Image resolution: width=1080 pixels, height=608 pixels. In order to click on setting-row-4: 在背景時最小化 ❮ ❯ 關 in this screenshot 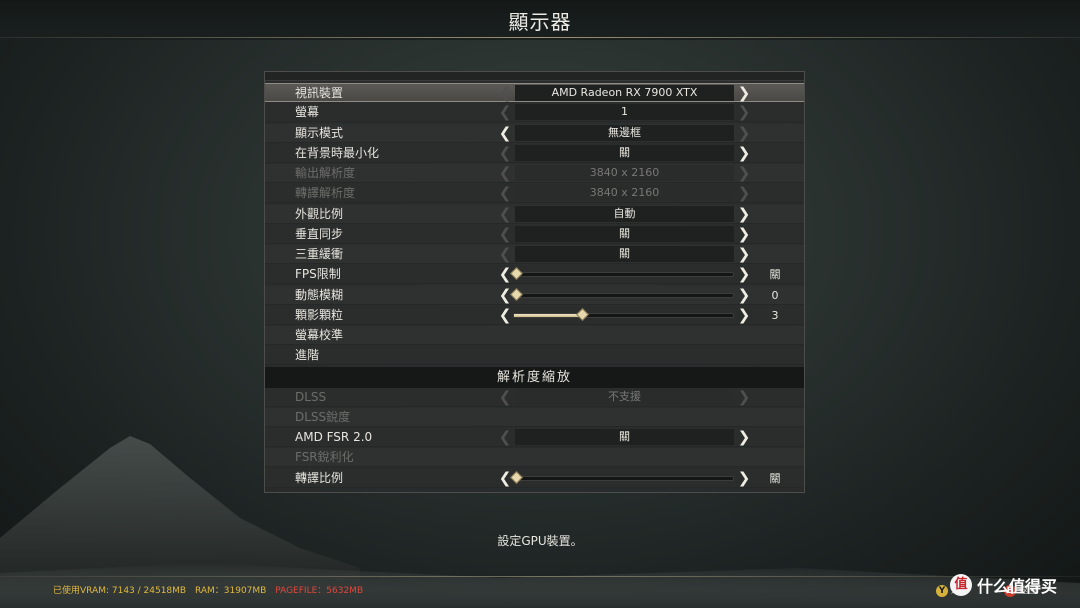, I will do `click(534, 153)`.